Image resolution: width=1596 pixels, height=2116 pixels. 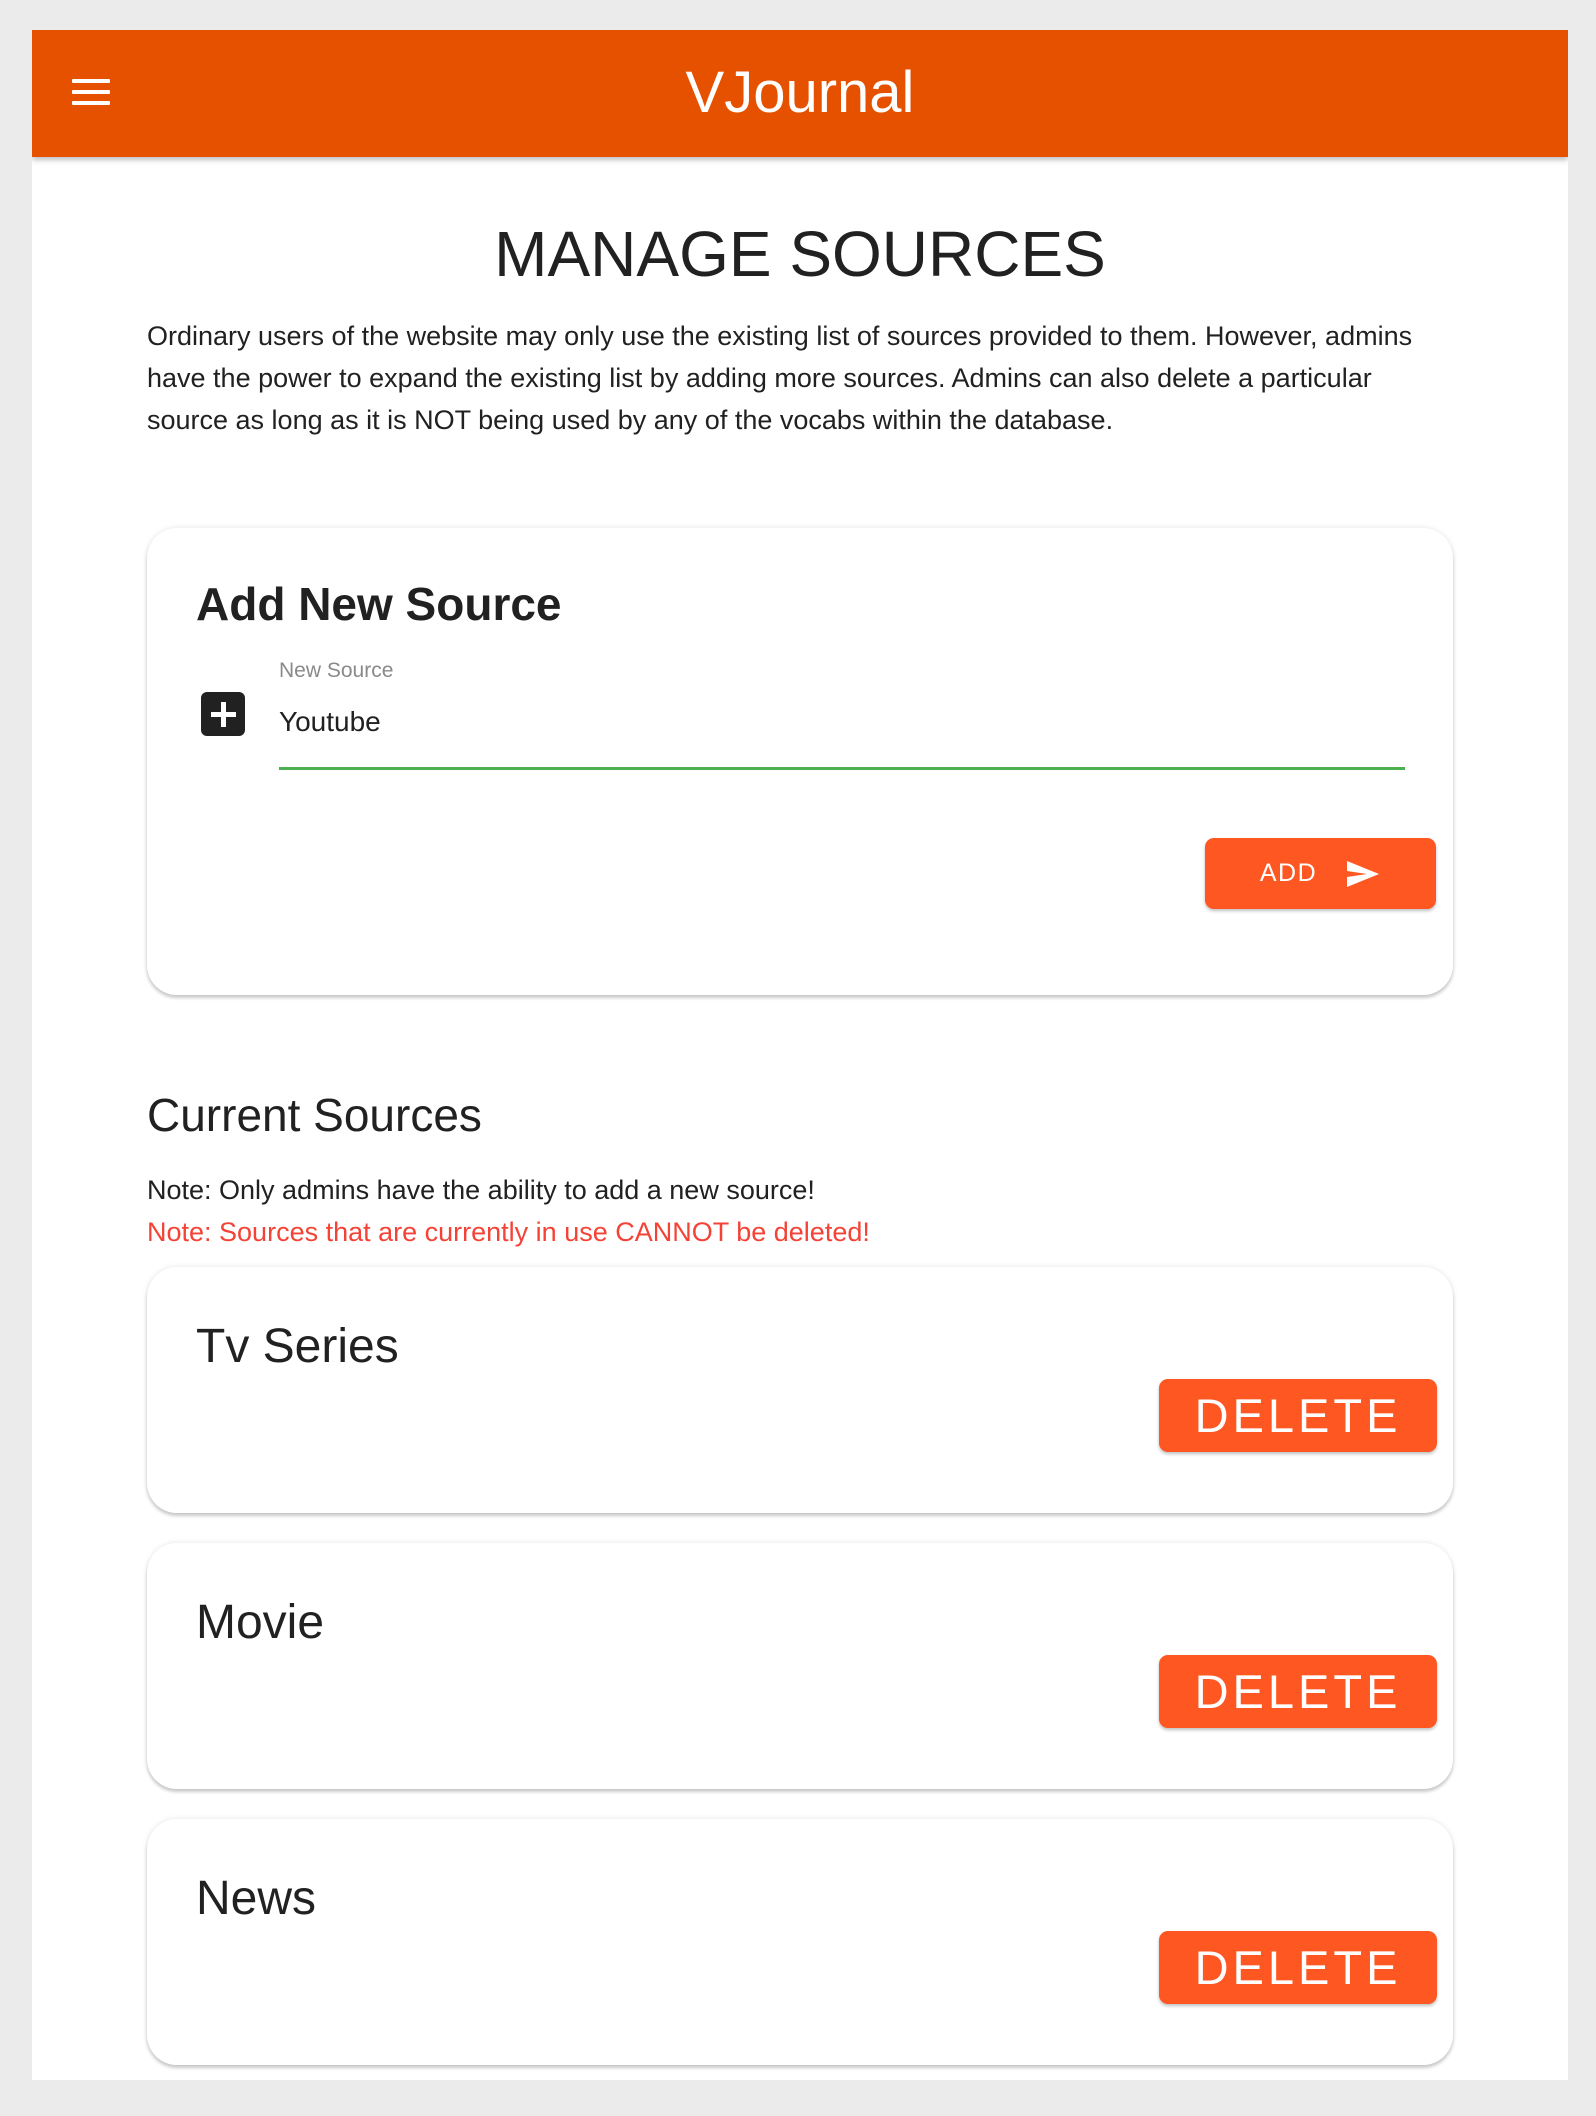 I want to click on source-name: Tv Series, so click(x=297, y=1346).